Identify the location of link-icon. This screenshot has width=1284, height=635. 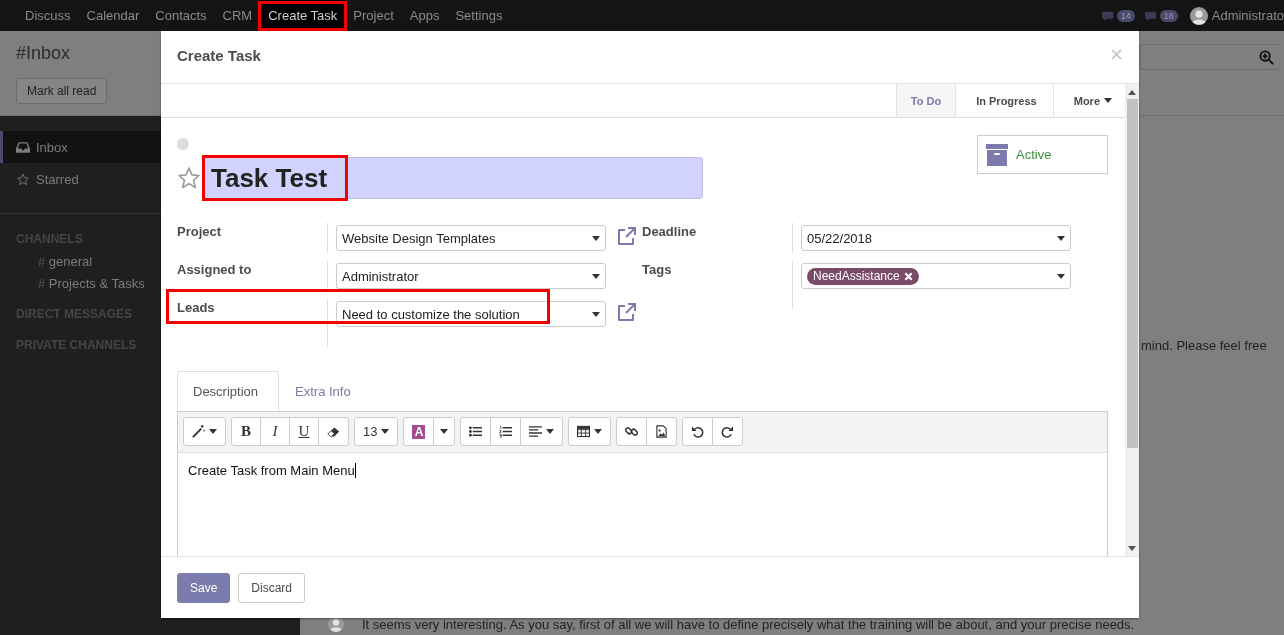
(632, 431).